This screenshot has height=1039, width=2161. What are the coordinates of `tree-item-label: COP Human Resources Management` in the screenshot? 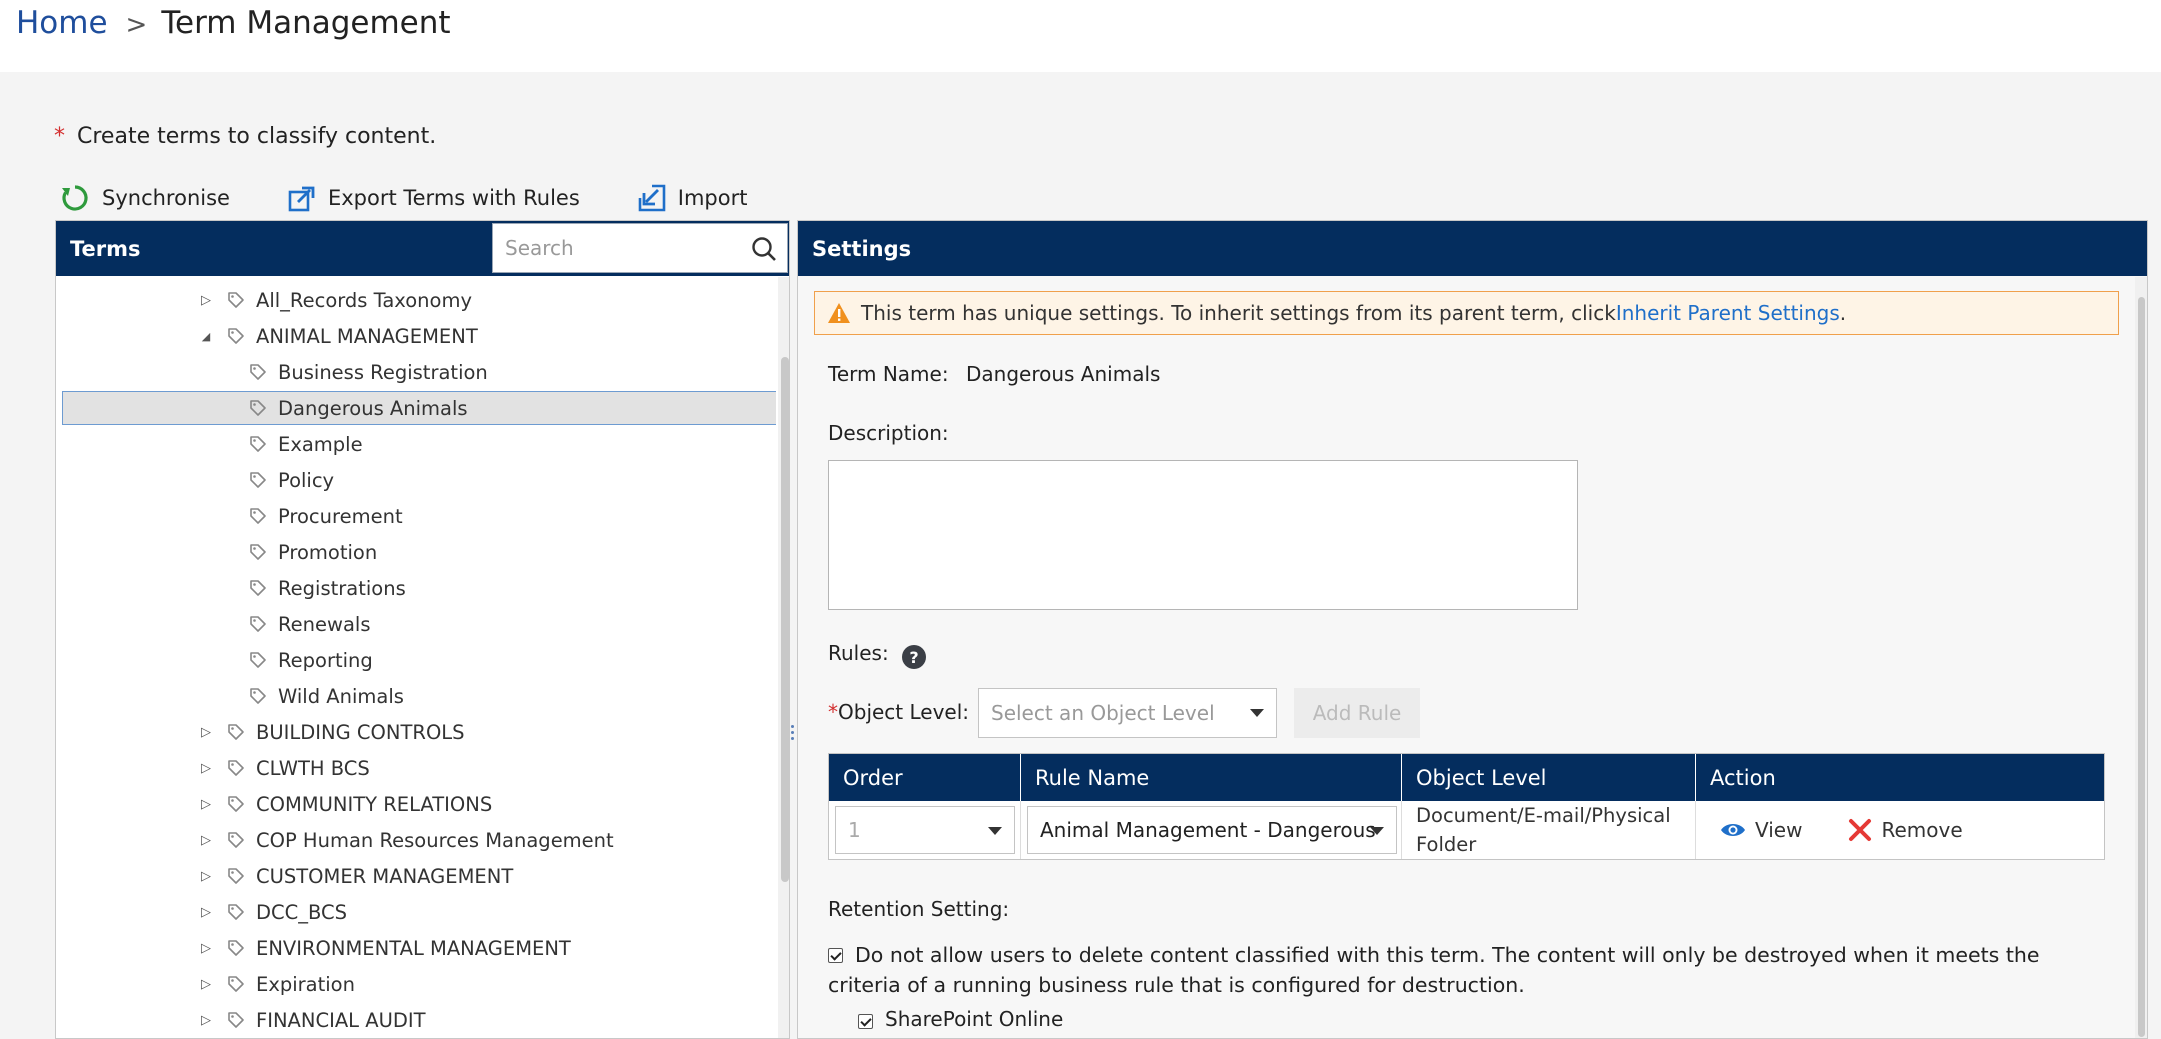 It's located at (435, 840).